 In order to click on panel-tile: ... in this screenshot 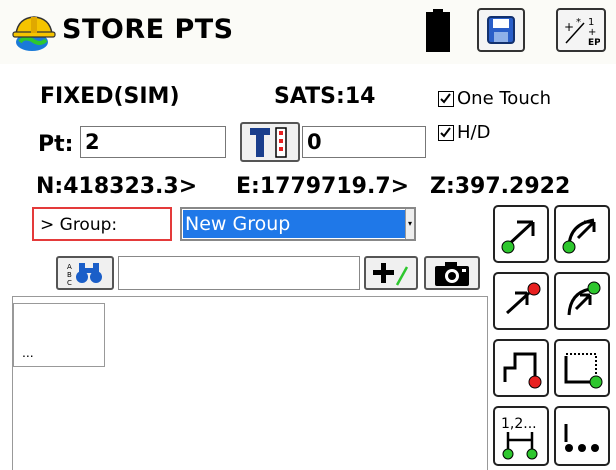, I will do `click(59, 335)`.